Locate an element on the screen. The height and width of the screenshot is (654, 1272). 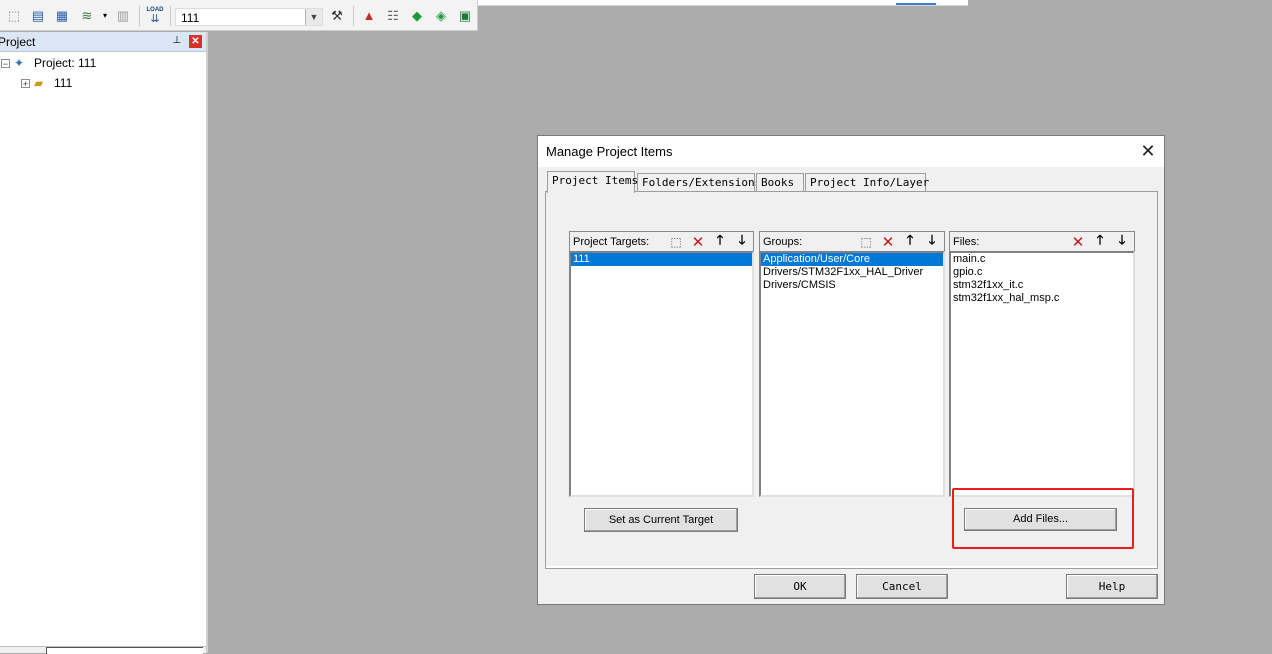
stop-build-icon: ▥ is located at coordinates (123, 16).